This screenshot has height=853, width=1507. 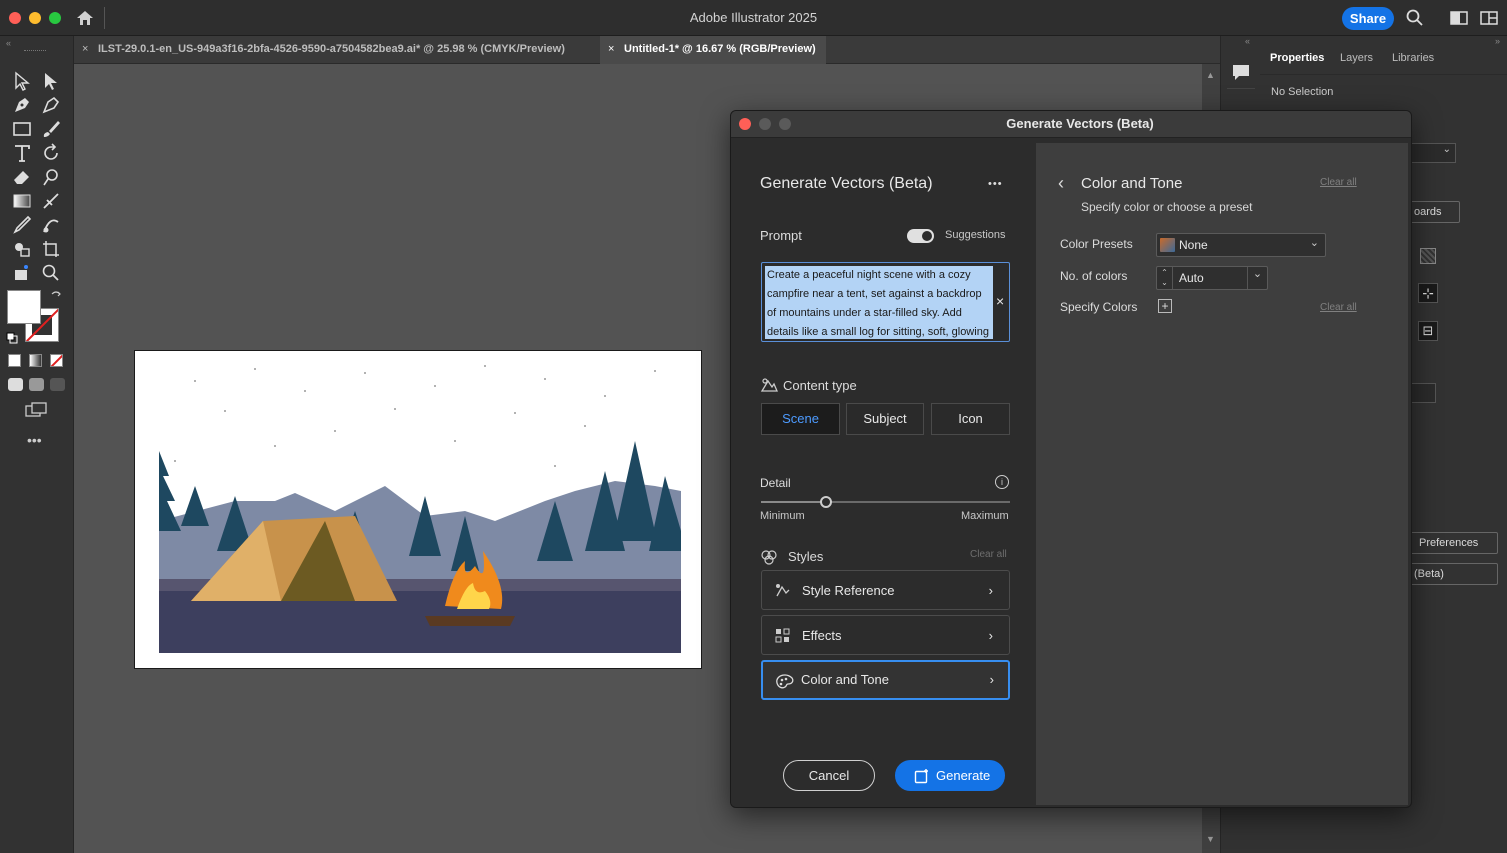 What do you see at coordinates (1099, 307) in the screenshot?
I see `specify-colors-label: Specify Colors` at bounding box center [1099, 307].